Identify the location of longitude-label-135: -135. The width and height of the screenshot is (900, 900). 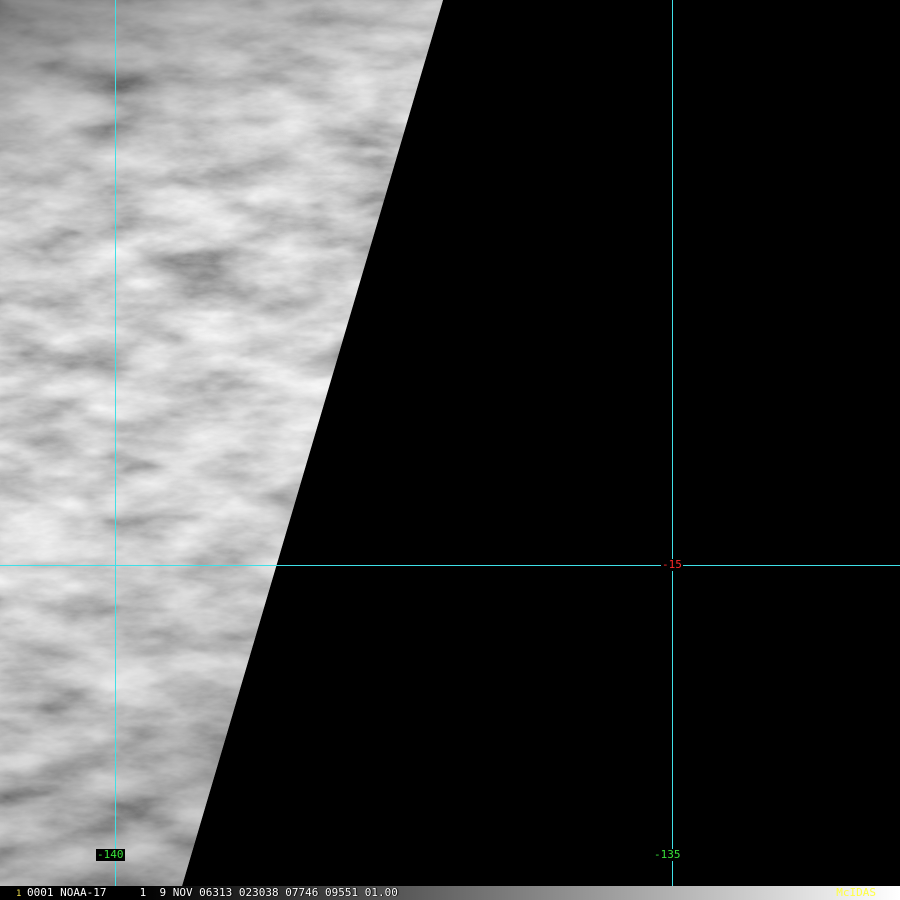
(667, 854).